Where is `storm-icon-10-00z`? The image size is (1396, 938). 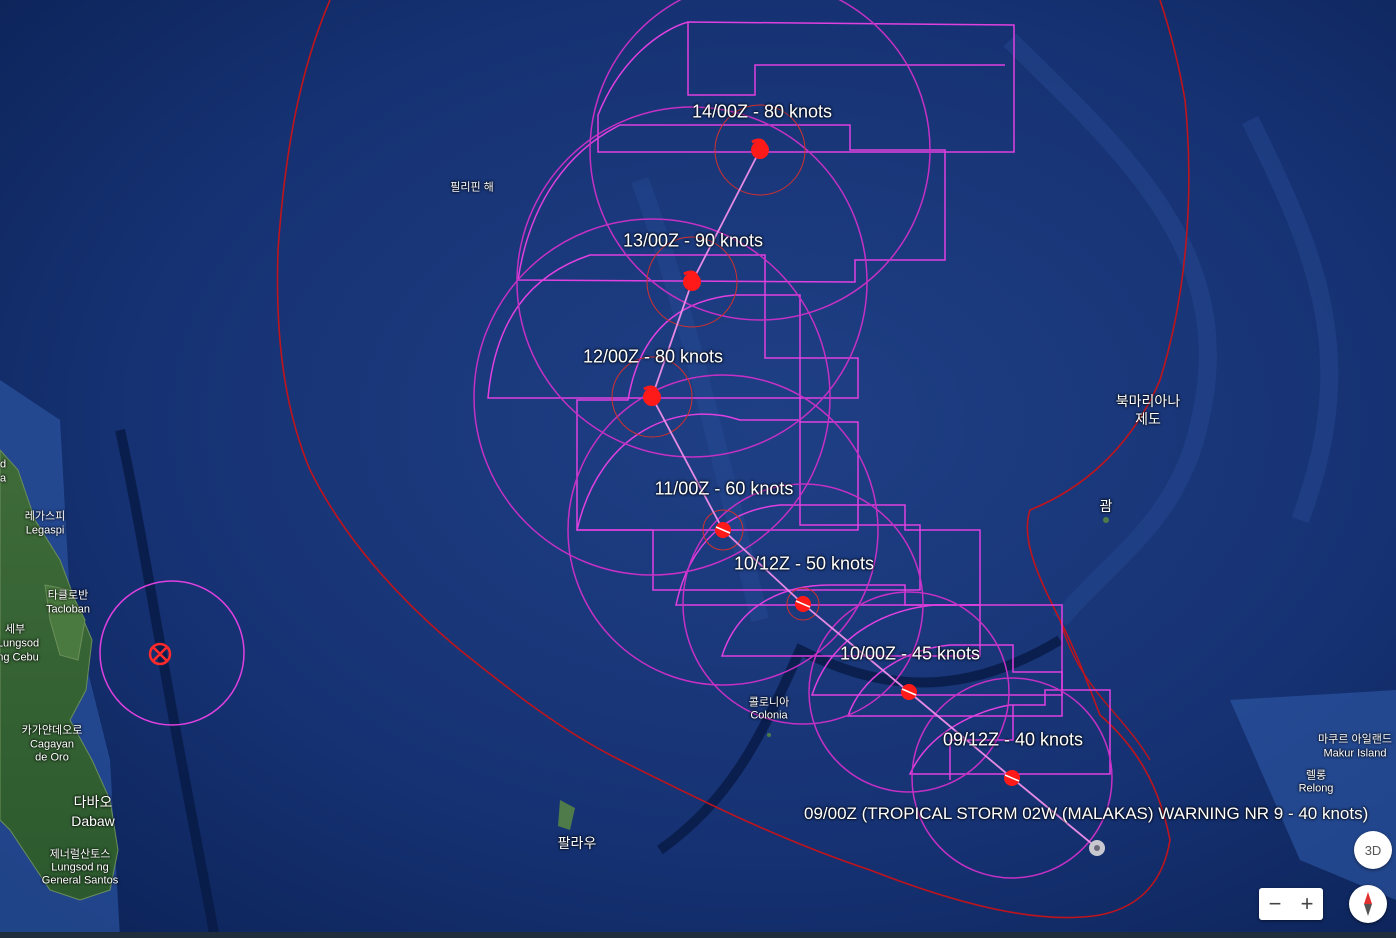
storm-icon-10-00z is located at coordinates (909, 692).